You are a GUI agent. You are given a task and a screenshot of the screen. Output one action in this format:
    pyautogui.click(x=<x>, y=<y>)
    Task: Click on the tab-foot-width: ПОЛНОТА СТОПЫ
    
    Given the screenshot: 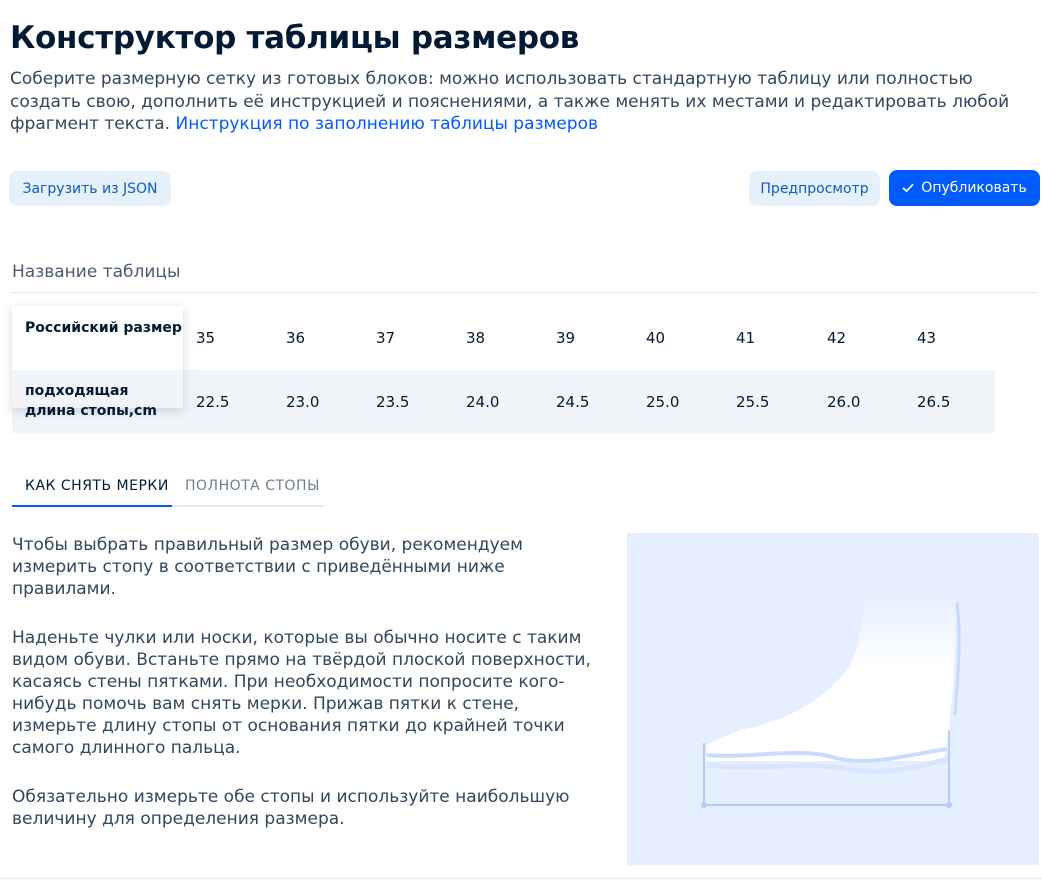 What is the action you would take?
    pyautogui.click(x=252, y=486)
    